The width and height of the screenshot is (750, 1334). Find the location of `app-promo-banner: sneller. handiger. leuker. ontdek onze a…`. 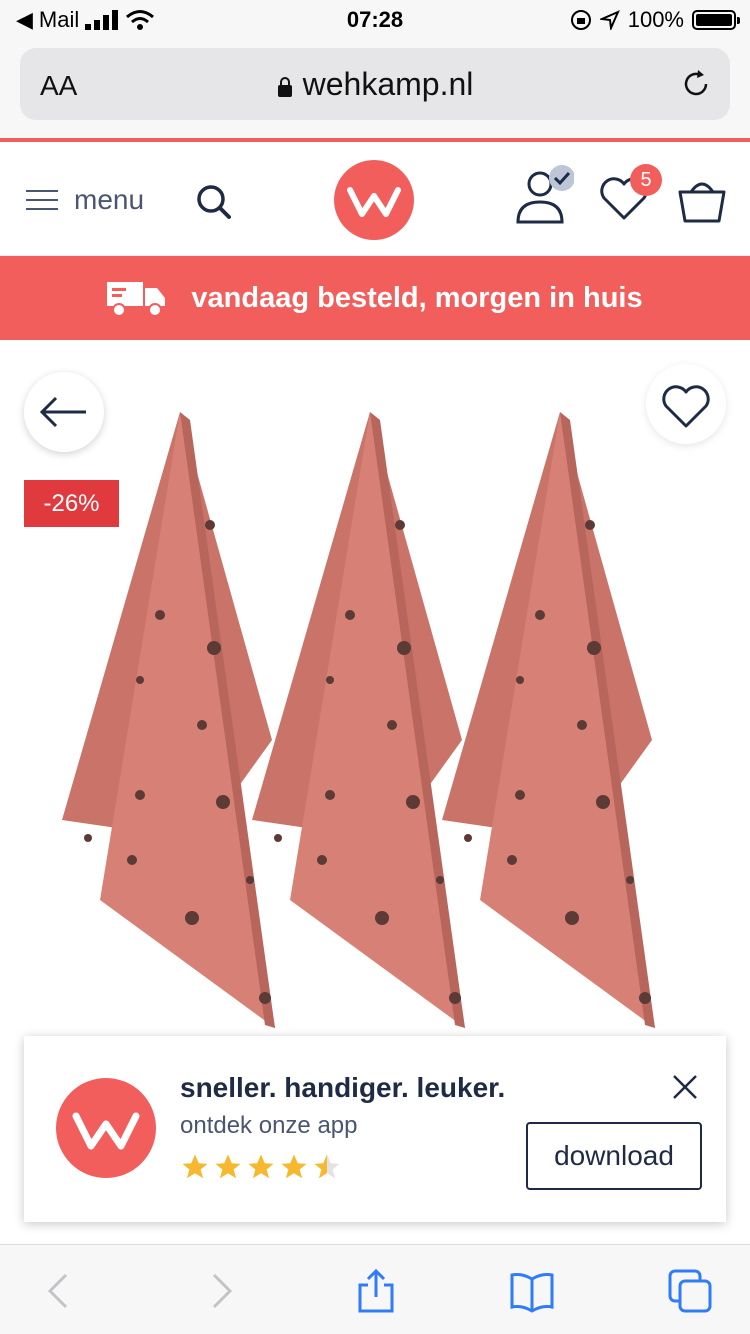

app-promo-banner: sneller. handiger. leuker. ontdek onze a… is located at coordinates (375, 1129).